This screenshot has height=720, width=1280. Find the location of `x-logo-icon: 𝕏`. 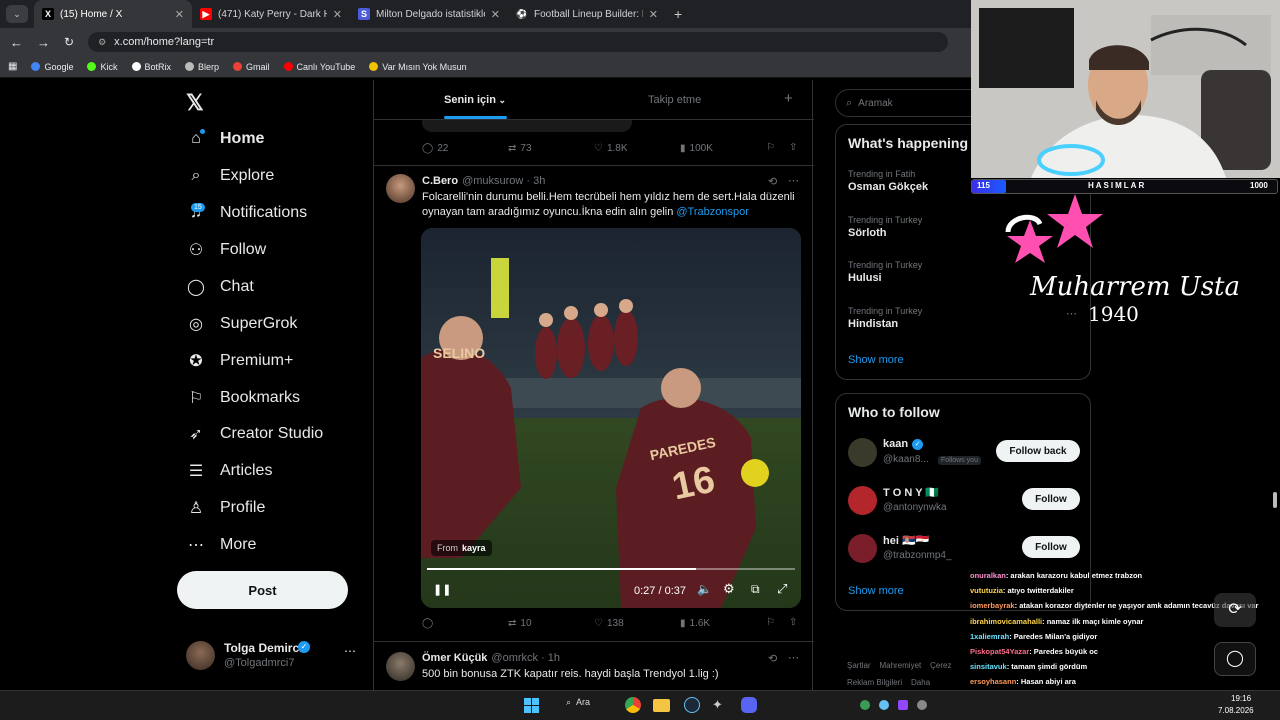

x-logo-icon: 𝕏 is located at coordinates (195, 103).